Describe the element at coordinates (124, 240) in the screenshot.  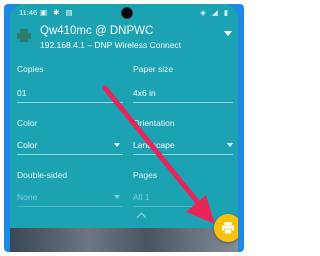
I see `print-preview` at that location.